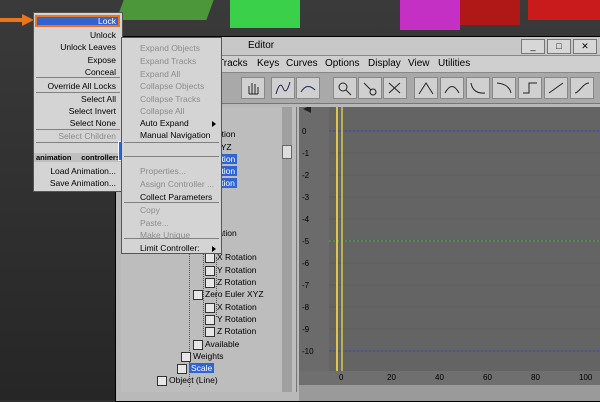  What do you see at coordinates (582, 88) in the screenshot?
I see `tangent-smooth-icon` at bounding box center [582, 88].